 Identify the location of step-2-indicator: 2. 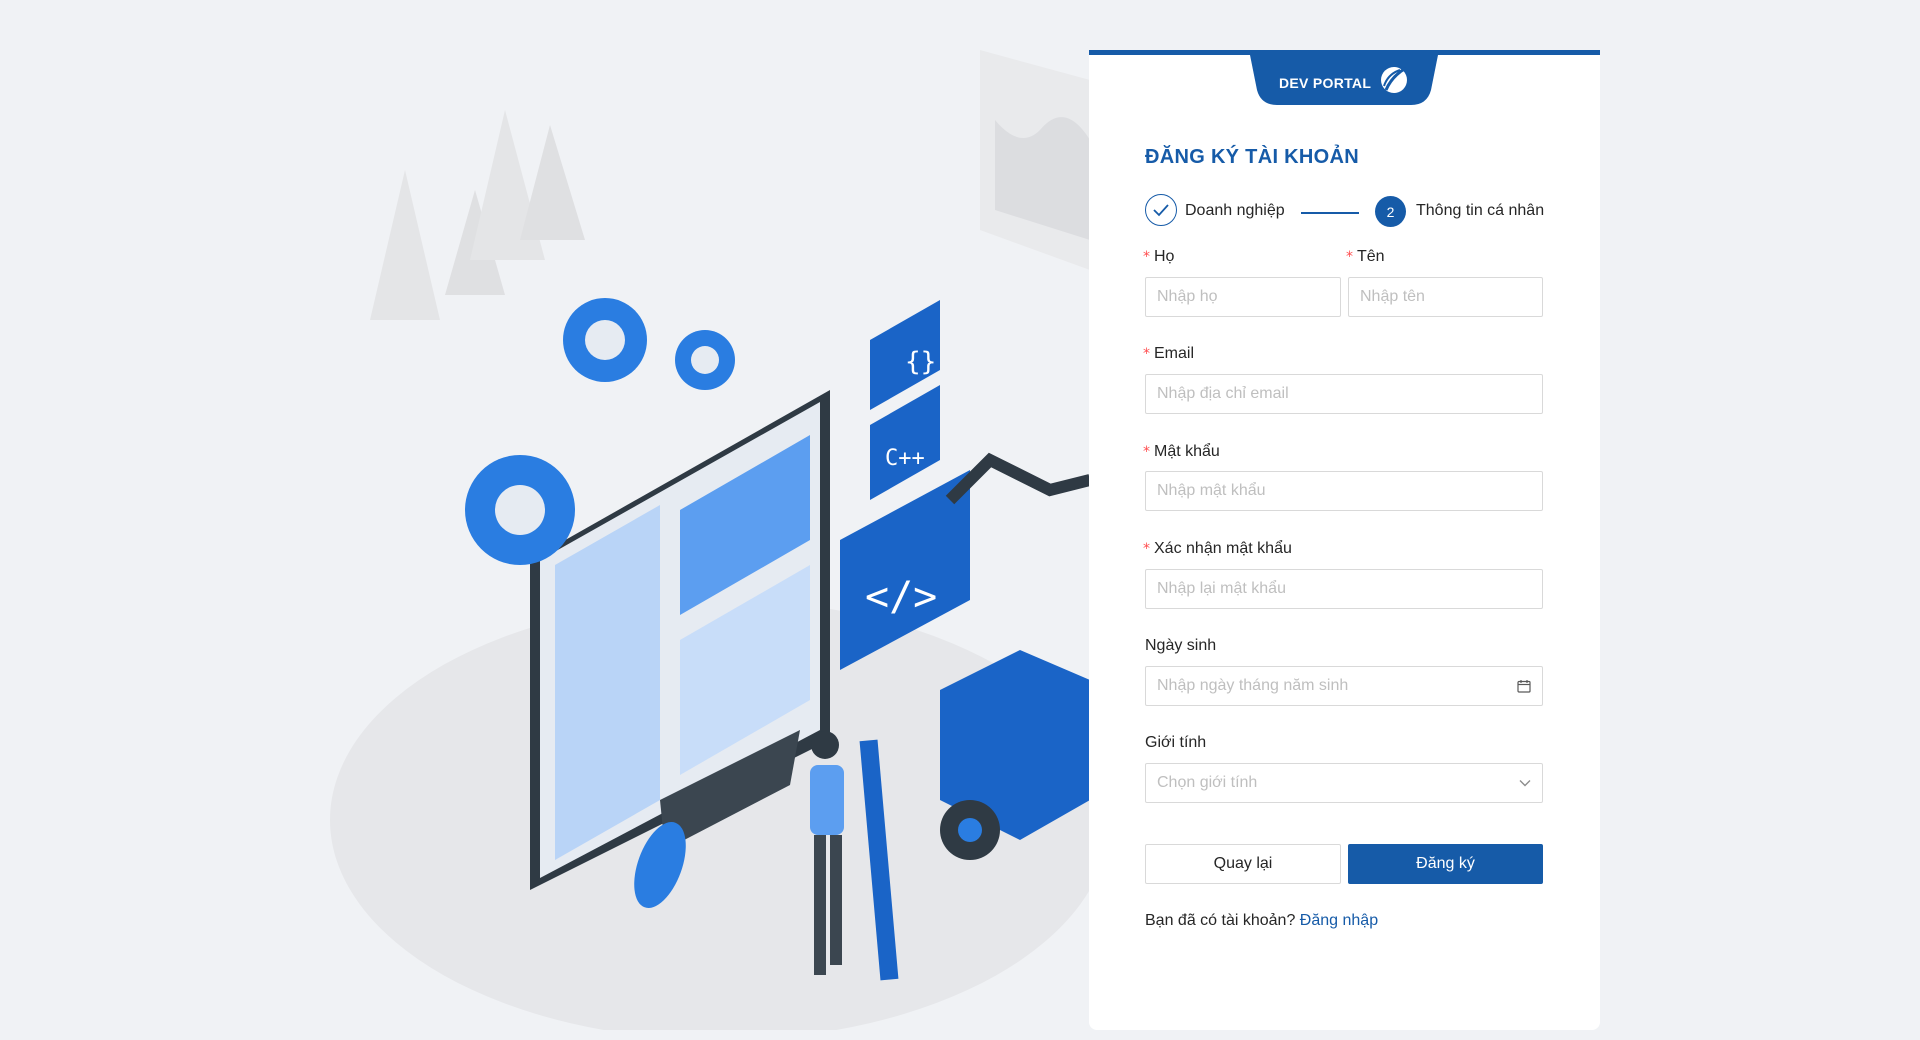
(1390, 211).